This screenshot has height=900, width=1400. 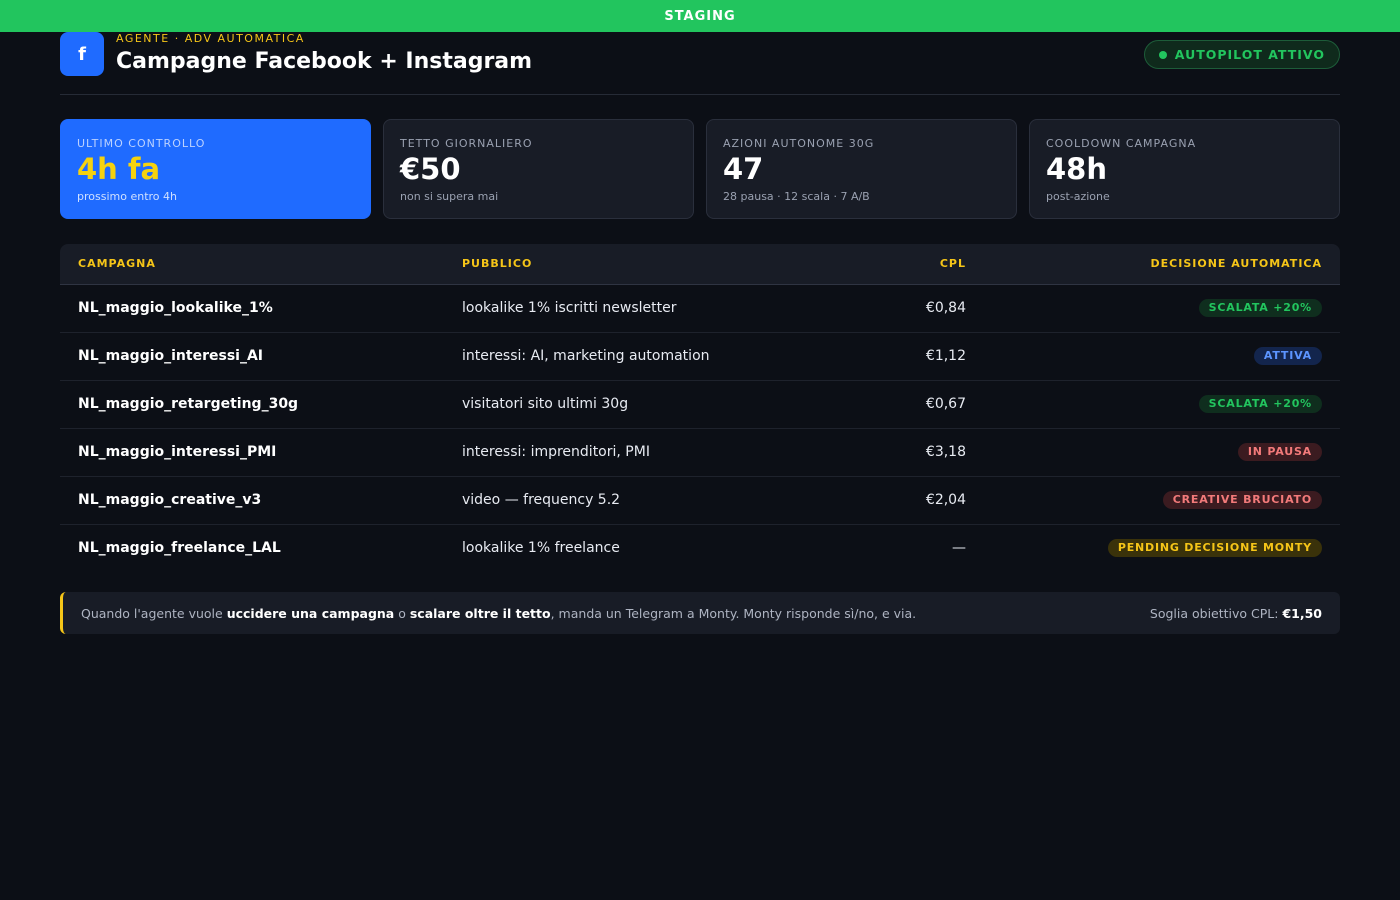 What do you see at coordinates (879, 452) in the screenshot?
I see `campaign-cpl: €3,18` at bounding box center [879, 452].